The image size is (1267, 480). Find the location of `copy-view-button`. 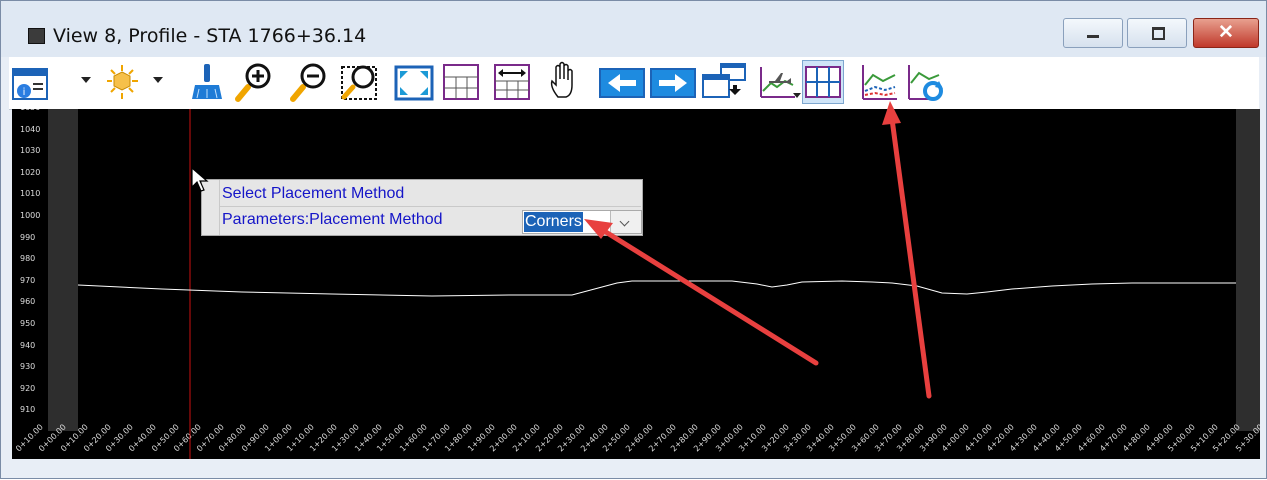

copy-view-button is located at coordinates (725, 82).